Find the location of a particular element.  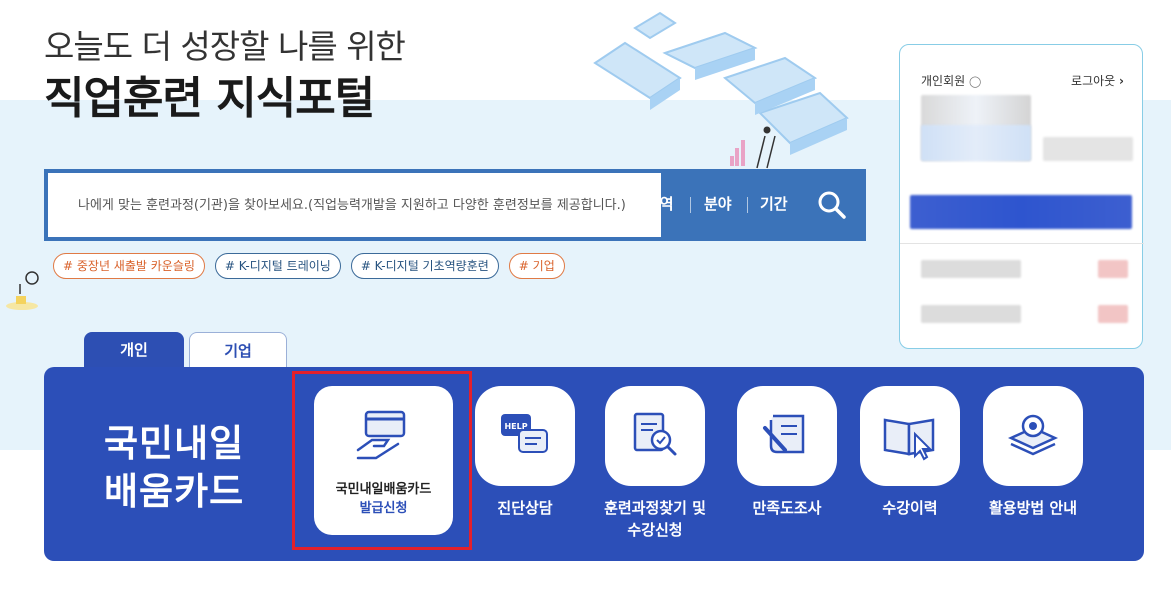

panel-title-line2: 배움카드 is located at coordinates (174, 491).